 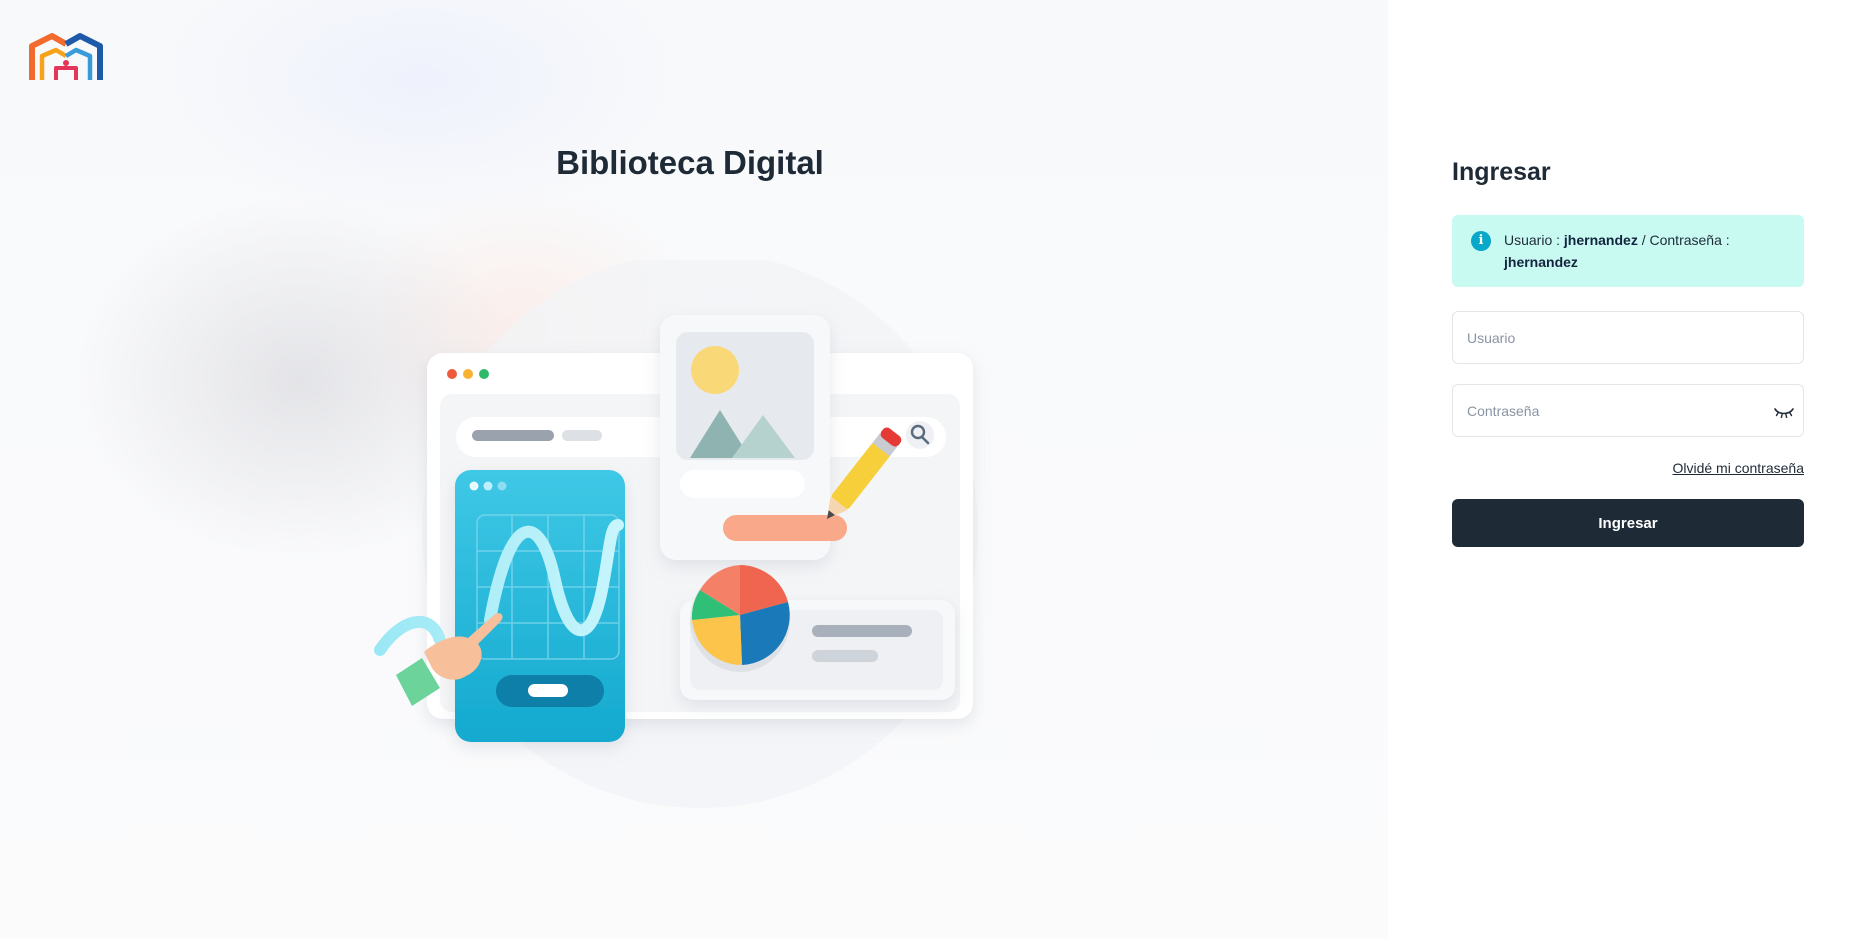 What do you see at coordinates (1628, 523) in the screenshot?
I see `login-button: Ingresar` at bounding box center [1628, 523].